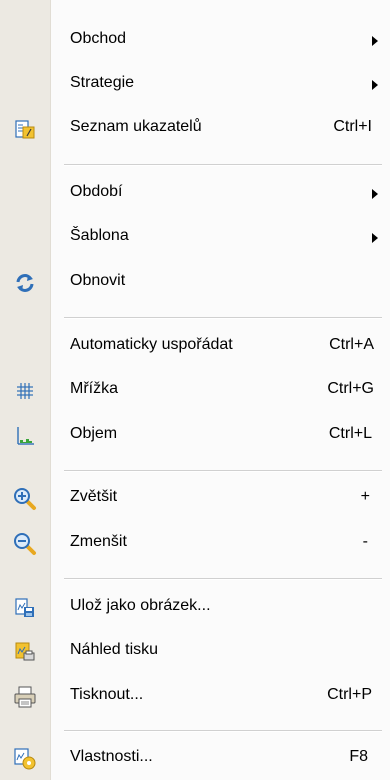 The height and width of the screenshot is (780, 390). Describe the element at coordinates (25, 759) in the screenshot. I see `properties-icon` at that location.